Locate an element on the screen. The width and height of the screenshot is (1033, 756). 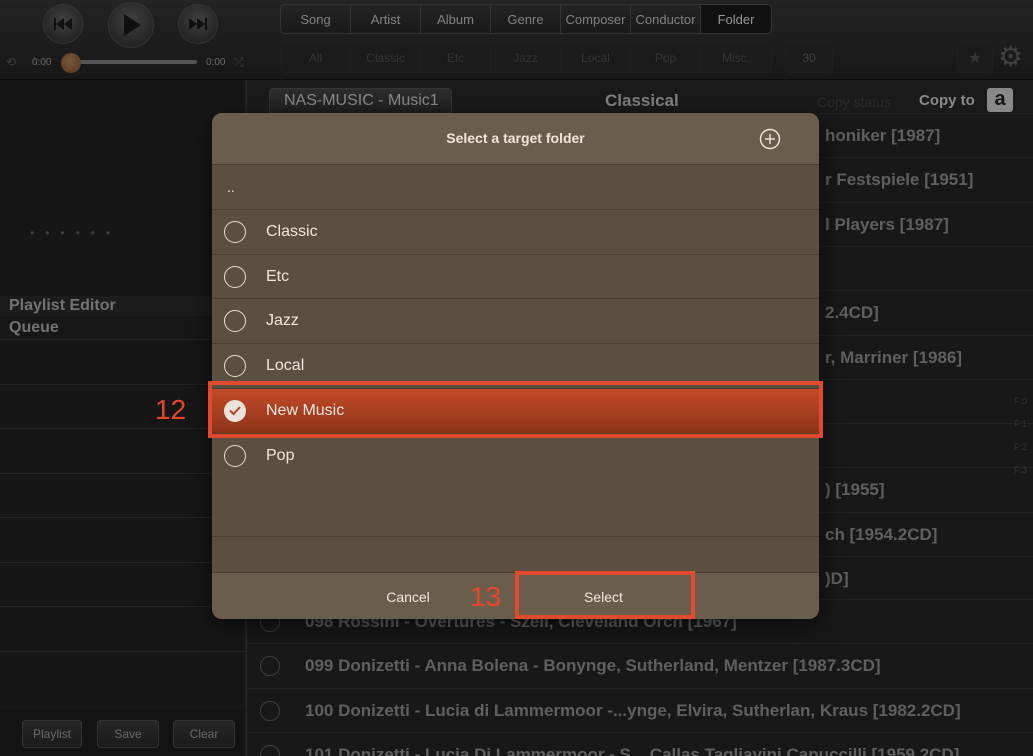
folder-label: Pop is located at coordinates (280, 455).